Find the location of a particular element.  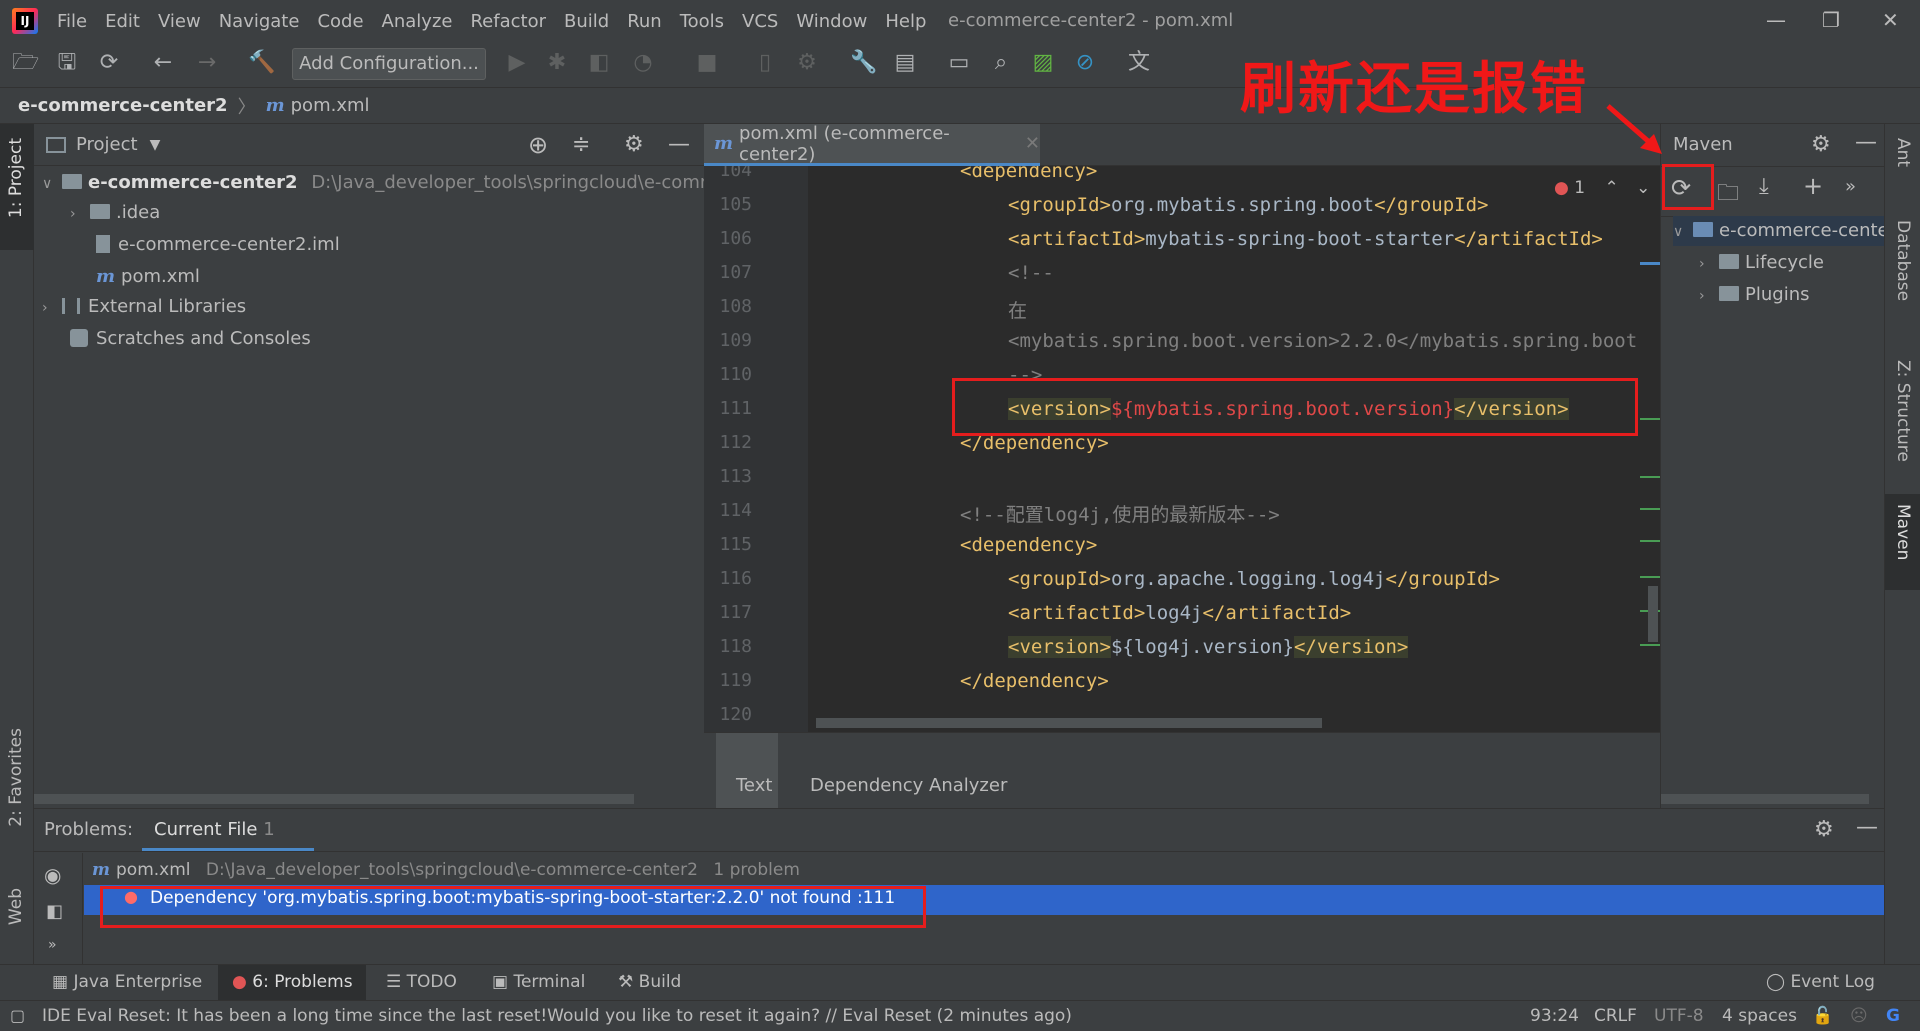

vertical-scrollbar is located at coordinates (1653, 614).